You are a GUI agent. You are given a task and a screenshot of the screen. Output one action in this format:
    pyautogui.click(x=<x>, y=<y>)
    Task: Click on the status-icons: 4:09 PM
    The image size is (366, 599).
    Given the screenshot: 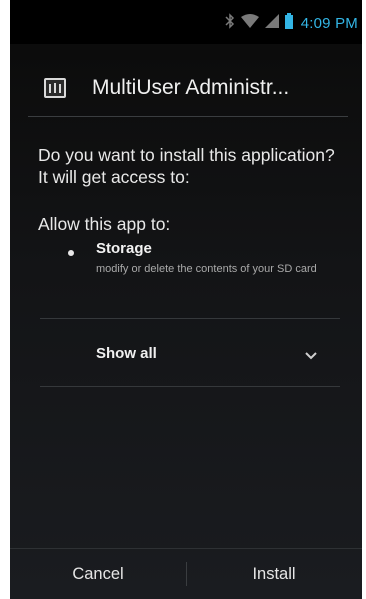 What is the action you would take?
    pyautogui.click(x=291, y=23)
    